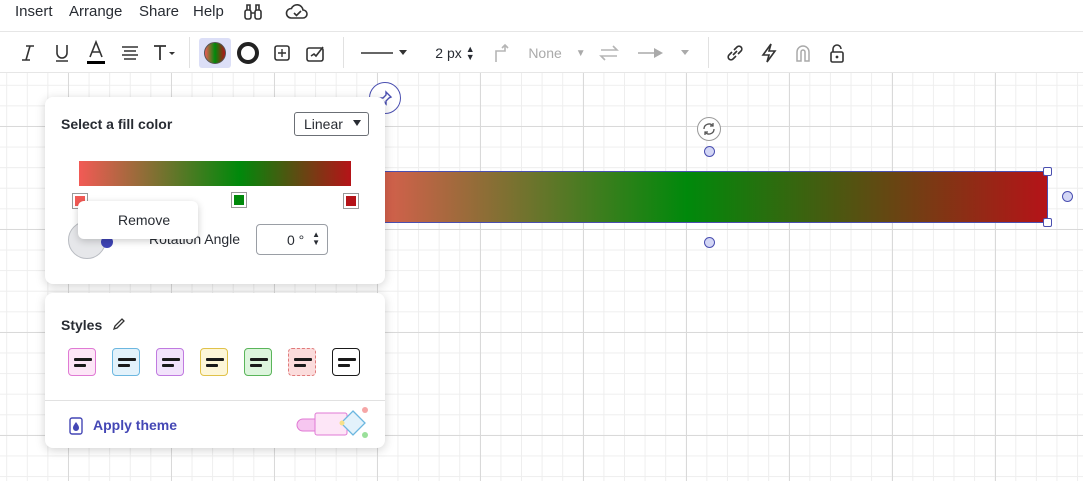  I want to click on stepper-icon: ▲ ▼, so click(316, 239).